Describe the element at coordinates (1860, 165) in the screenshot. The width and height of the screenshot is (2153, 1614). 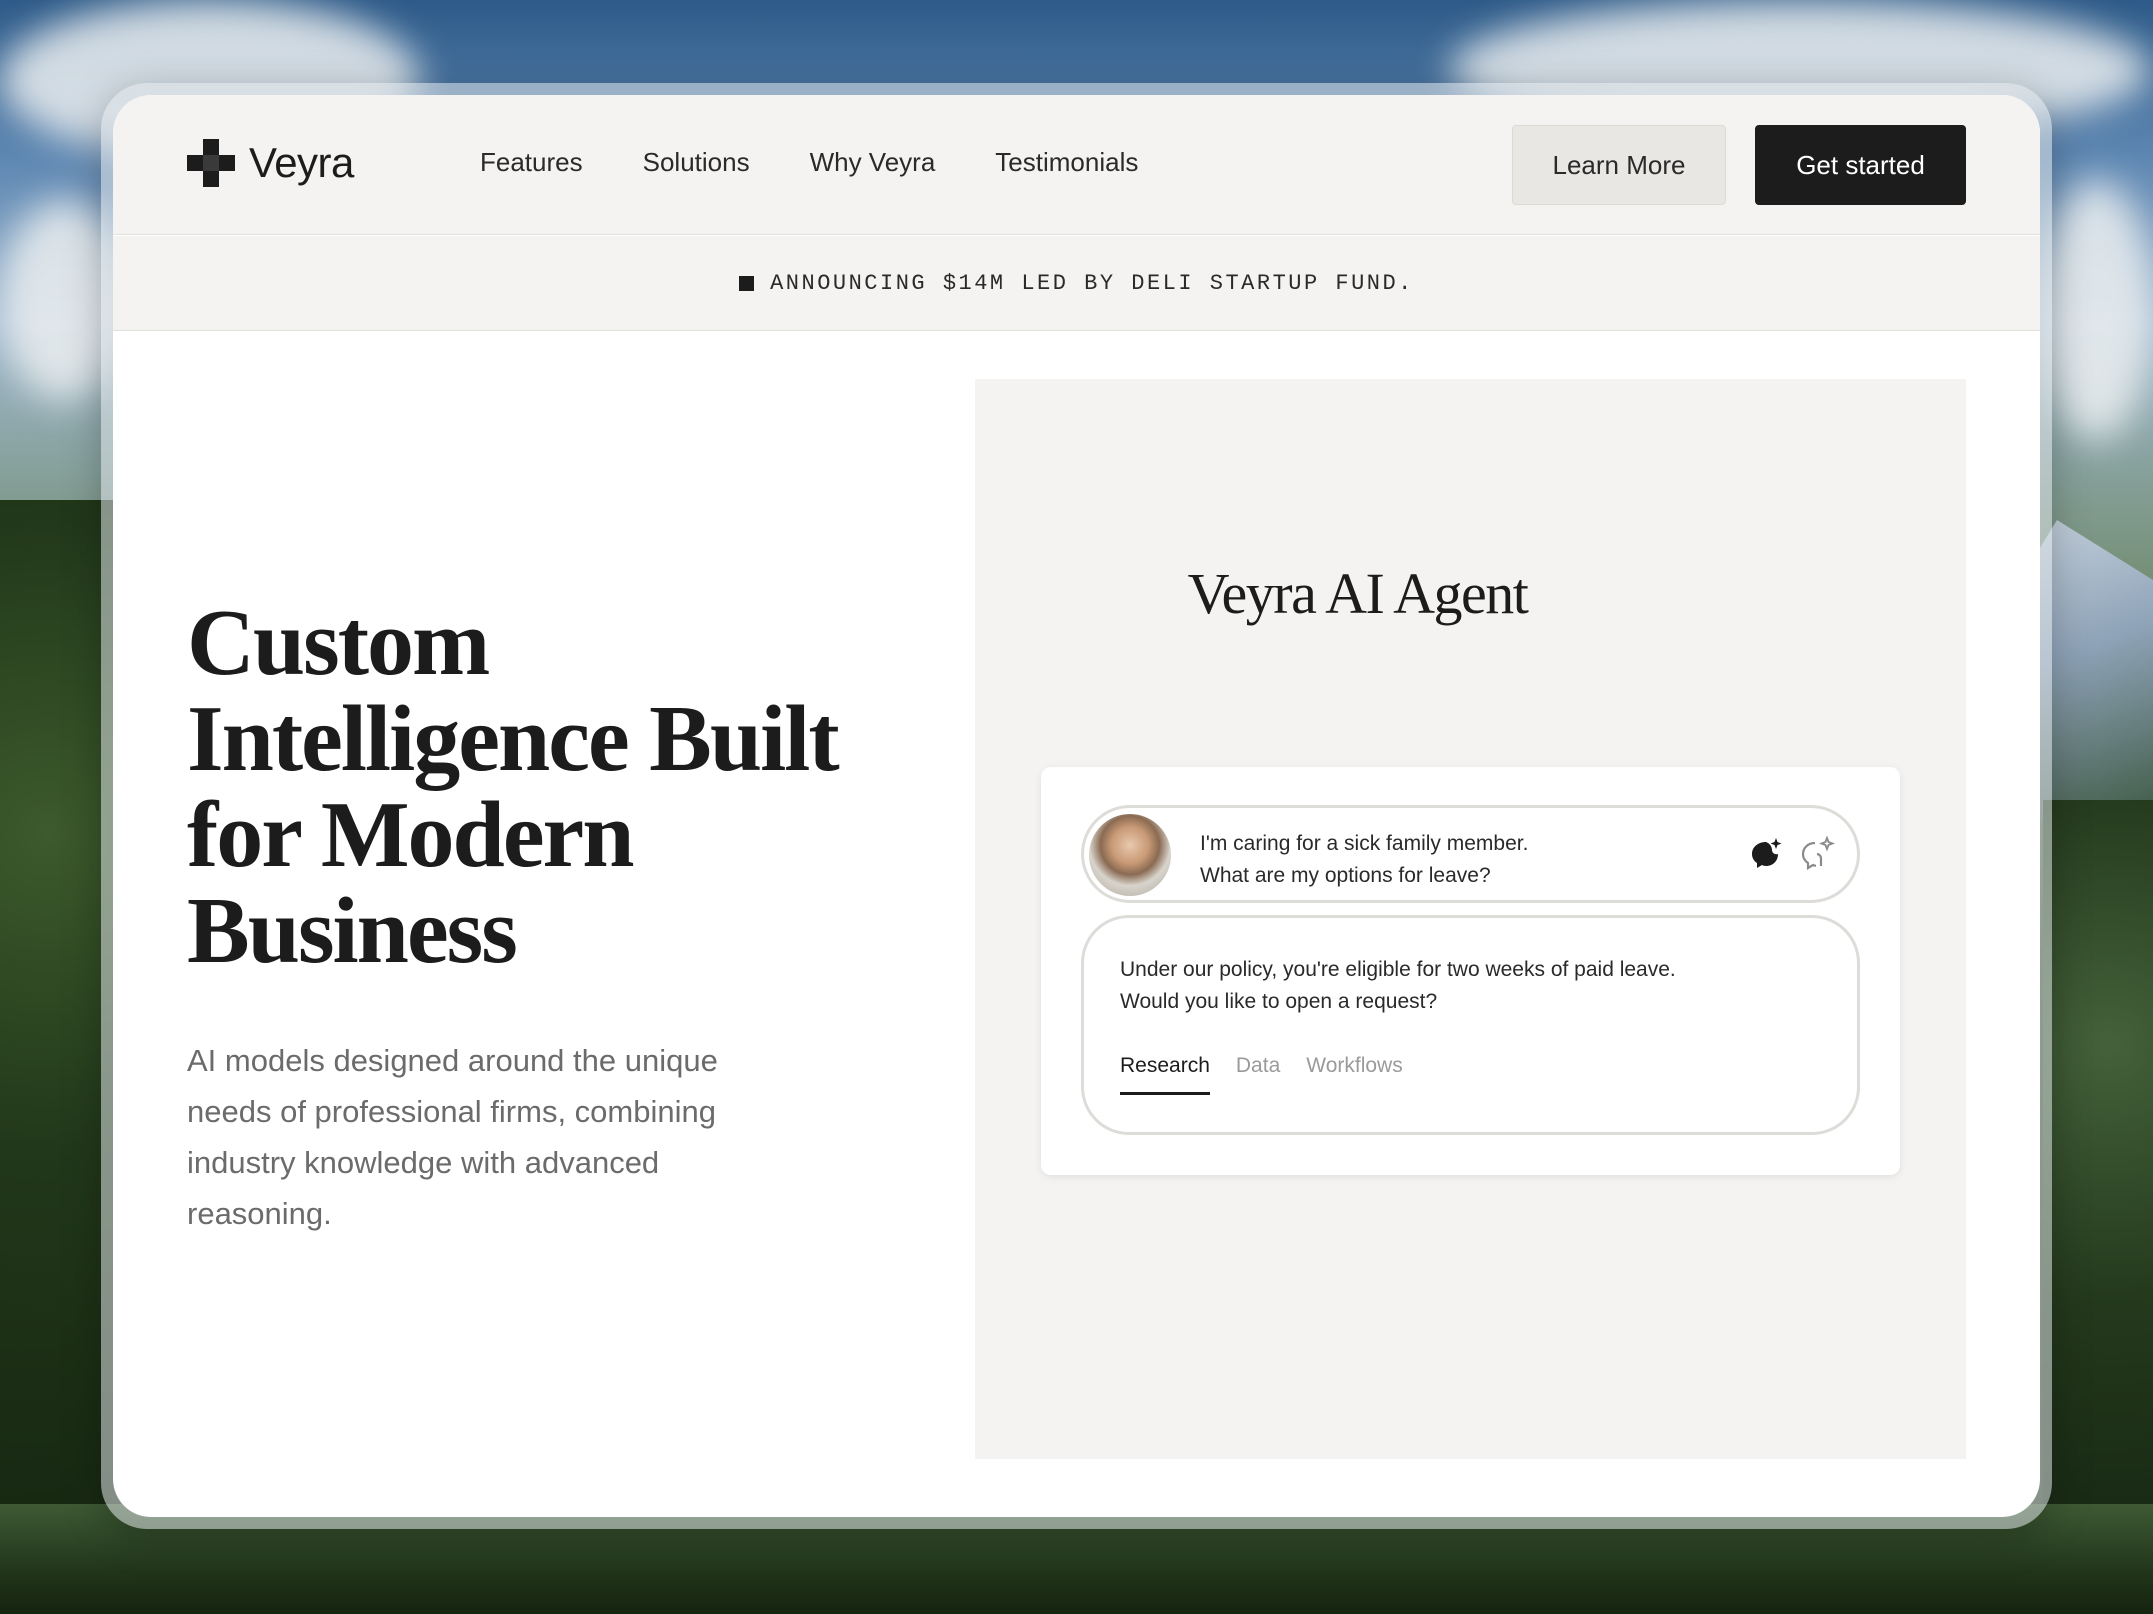
I see `get-started-button: Get started` at that location.